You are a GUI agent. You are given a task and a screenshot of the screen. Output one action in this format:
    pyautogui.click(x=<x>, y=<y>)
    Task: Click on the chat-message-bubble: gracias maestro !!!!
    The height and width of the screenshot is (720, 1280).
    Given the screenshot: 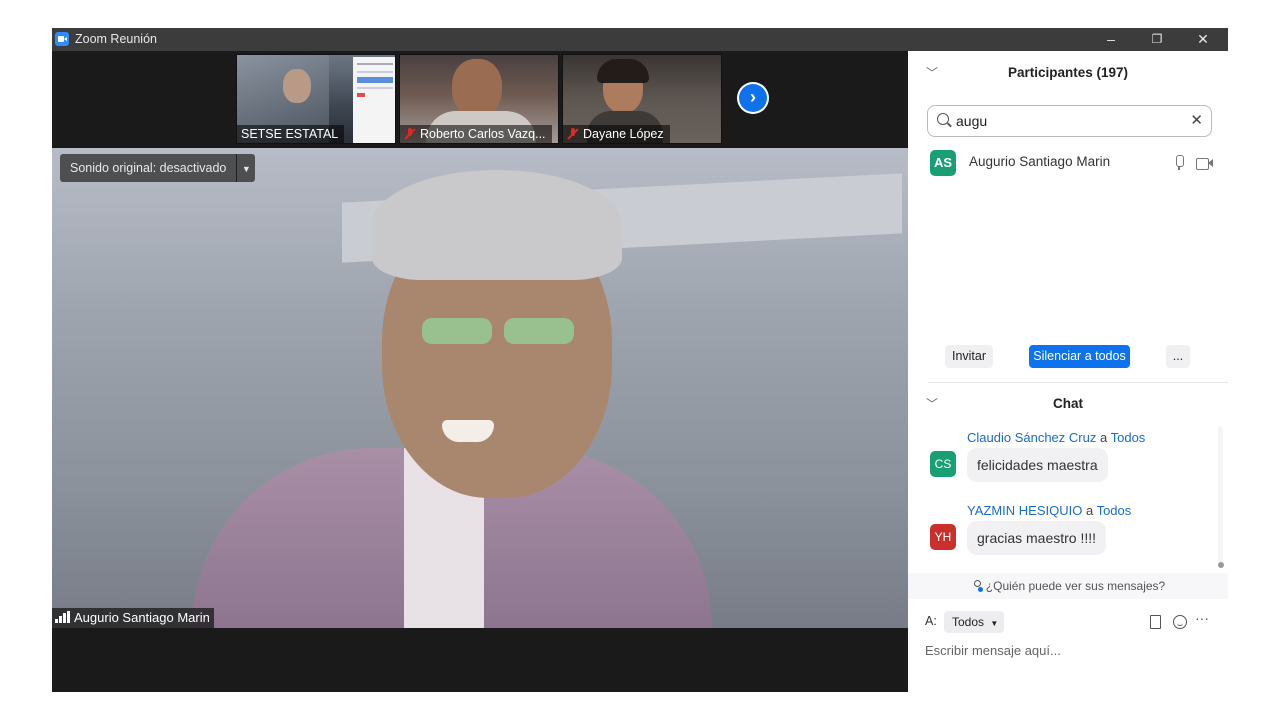 What is the action you would take?
    pyautogui.click(x=1037, y=538)
    